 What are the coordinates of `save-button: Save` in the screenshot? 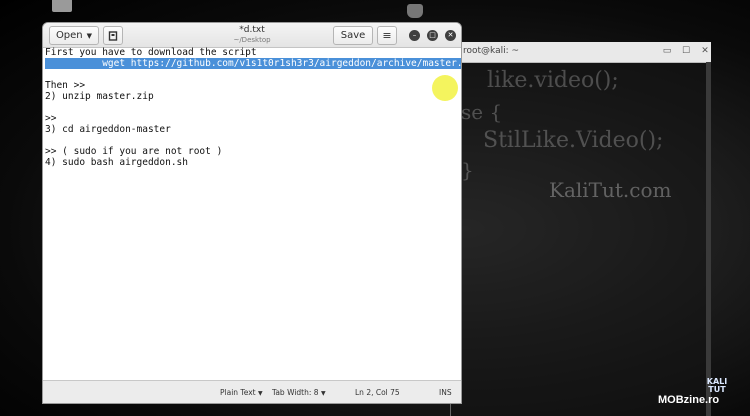 It's located at (353, 35).